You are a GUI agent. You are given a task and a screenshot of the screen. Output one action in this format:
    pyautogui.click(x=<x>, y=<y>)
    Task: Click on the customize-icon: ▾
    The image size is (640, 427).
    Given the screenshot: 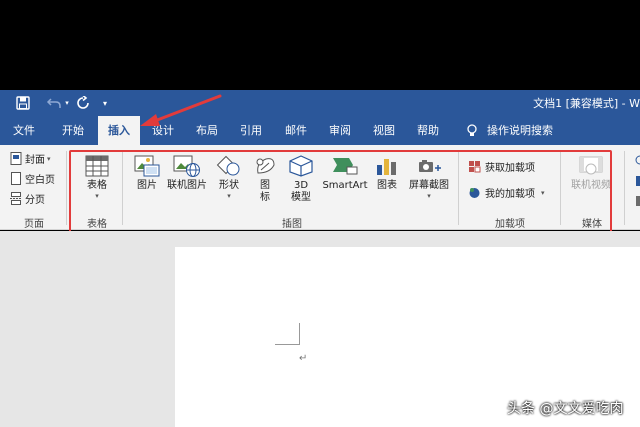 What is the action you would take?
    pyautogui.click(x=104, y=103)
    